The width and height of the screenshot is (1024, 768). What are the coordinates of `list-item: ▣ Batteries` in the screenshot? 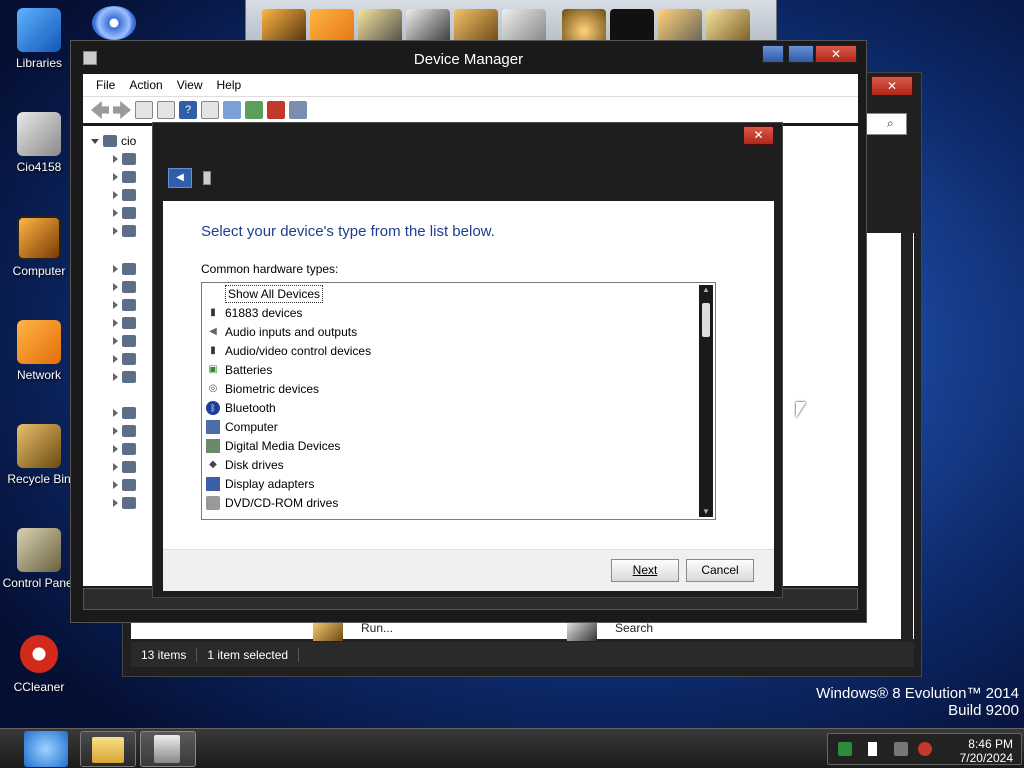 It's located at (239, 369).